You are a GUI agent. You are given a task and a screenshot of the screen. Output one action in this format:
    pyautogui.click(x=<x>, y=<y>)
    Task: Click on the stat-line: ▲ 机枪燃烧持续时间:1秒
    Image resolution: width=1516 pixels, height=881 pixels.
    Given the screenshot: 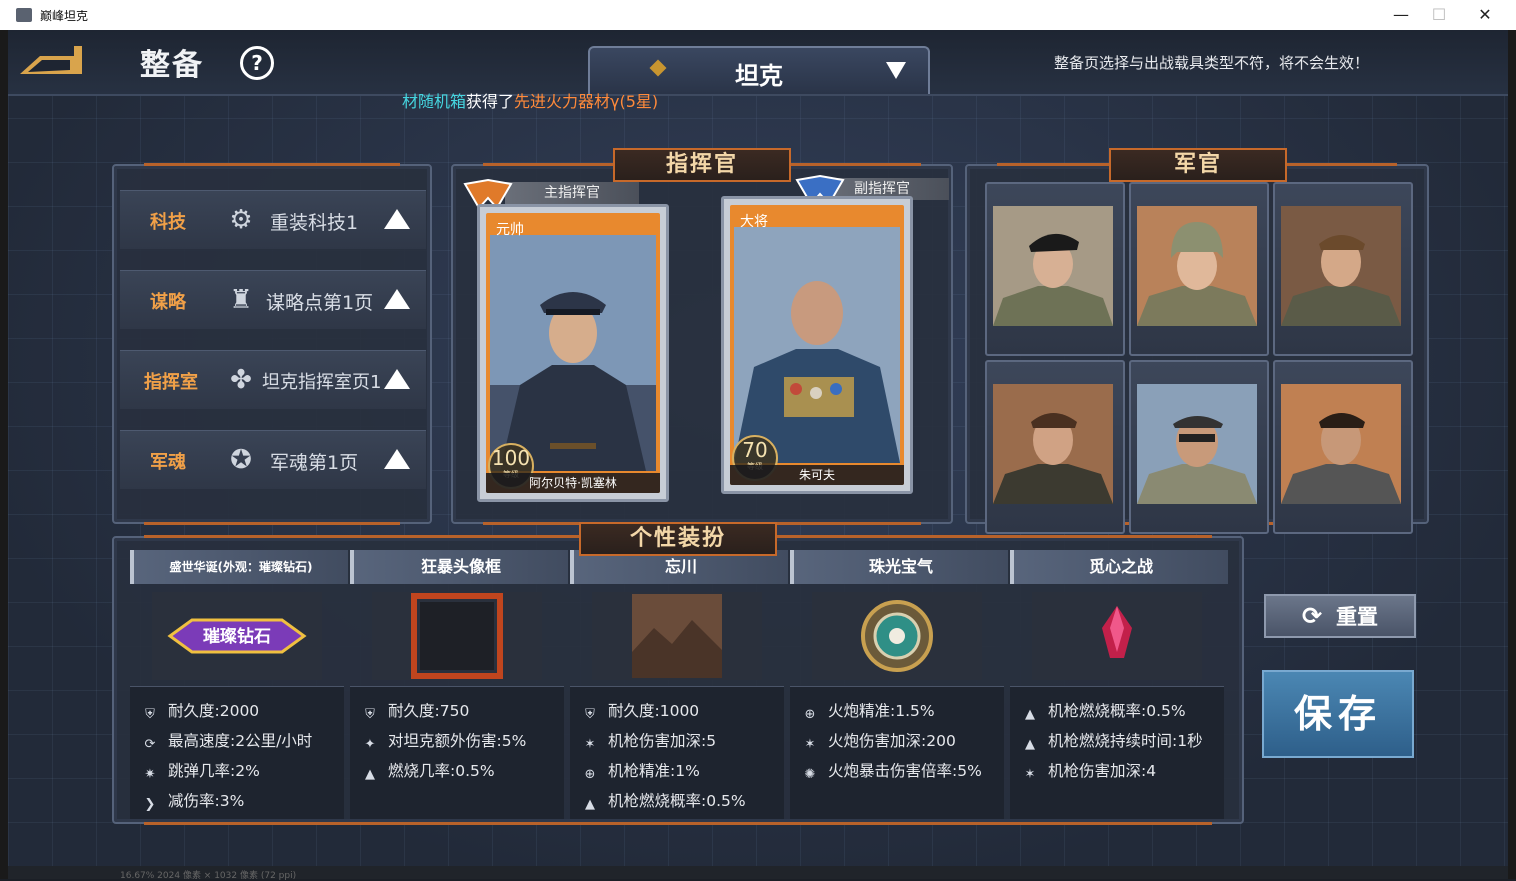 What is the action you would take?
    pyautogui.click(x=1112, y=741)
    